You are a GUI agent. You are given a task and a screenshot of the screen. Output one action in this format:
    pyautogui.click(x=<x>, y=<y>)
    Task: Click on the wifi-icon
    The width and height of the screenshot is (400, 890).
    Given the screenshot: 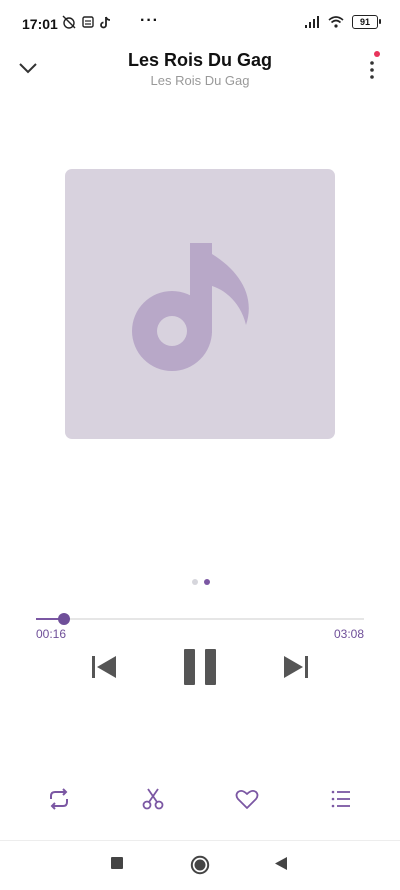 What is the action you would take?
    pyautogui.click(x=336, y=22)
    